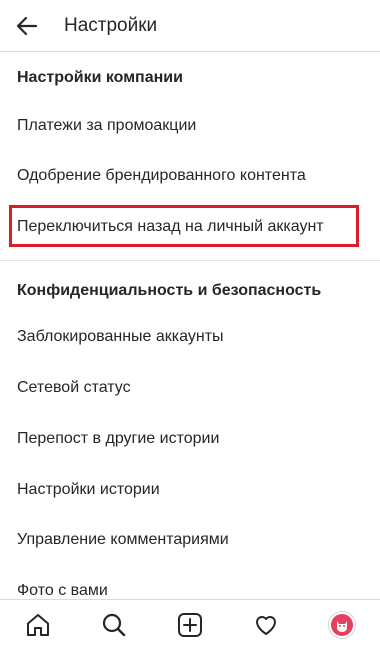 The height and width of the screenshot is (650, 380). What do you see at coordinates (118, 439) in the screenshot?
I see `settings-item-reshare-stories: Перепост в другие истории` at bounding box center [118, 439].